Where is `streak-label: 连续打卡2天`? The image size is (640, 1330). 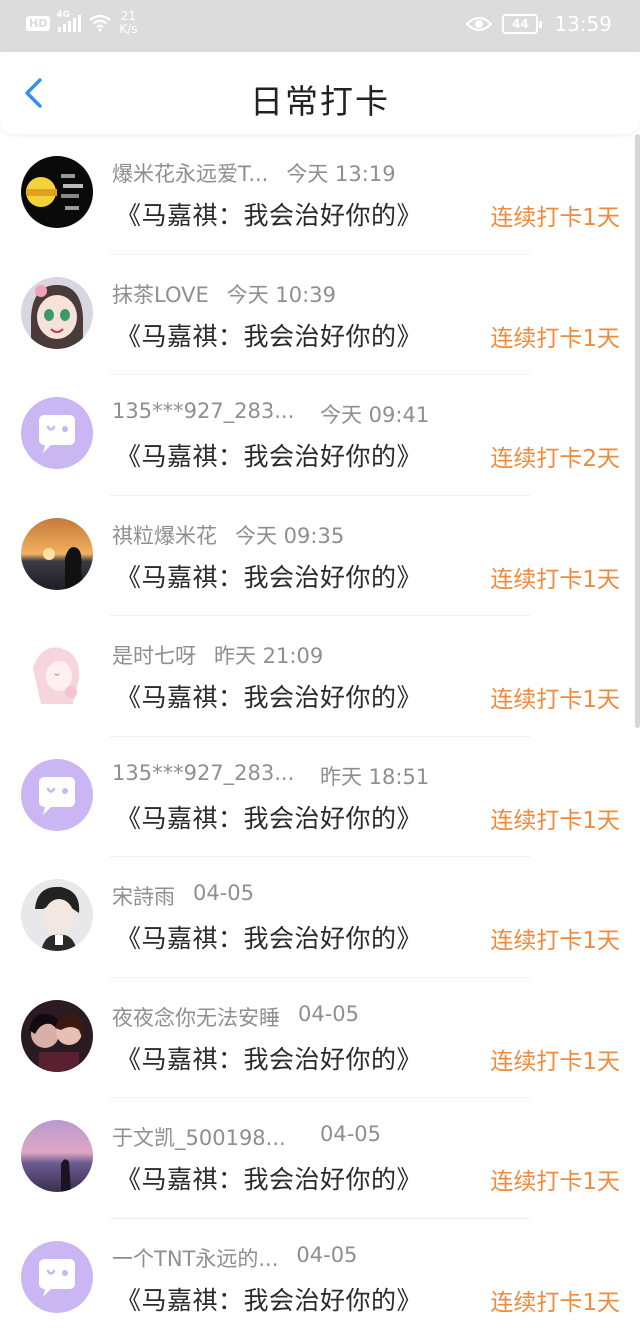 streak-label: 连续打卡2天 is located at coordinates (555, 459).